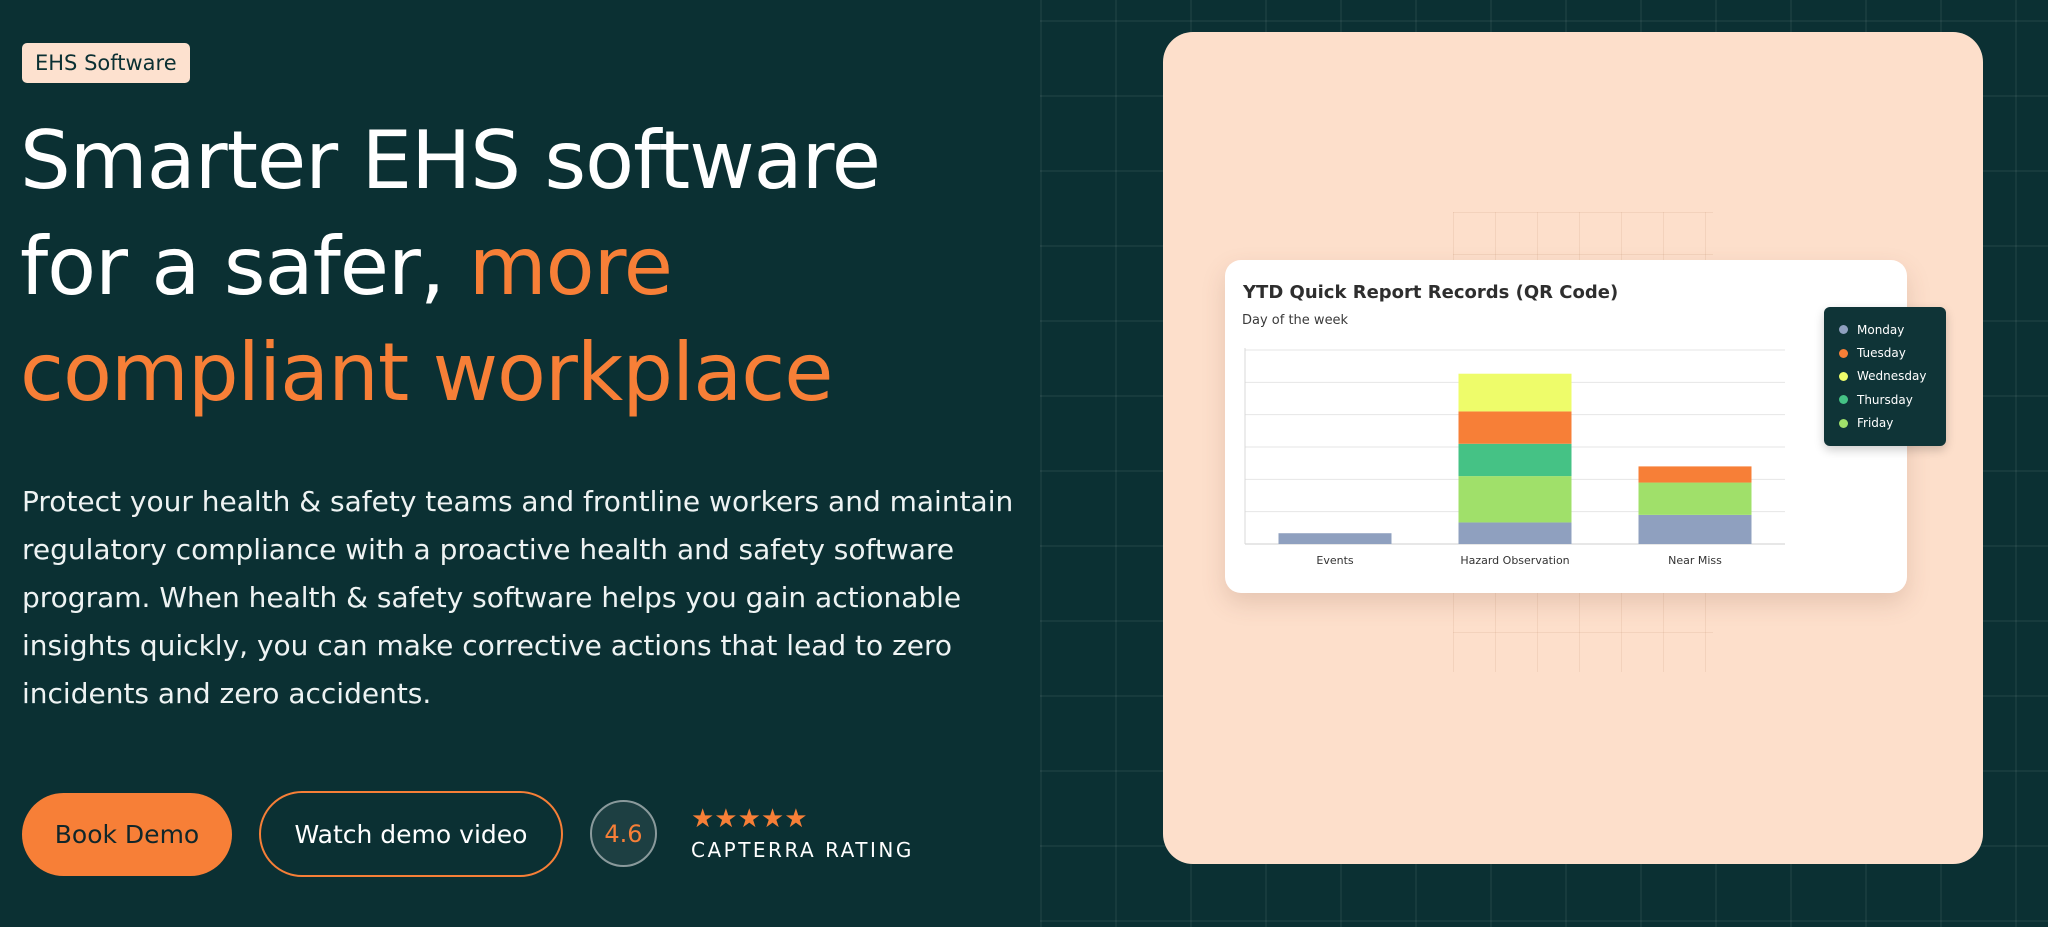 The height and width of the screenshot is (927, 2048). What do you see at coordinates (1695, 498) in the screenshot?
I see `bar-friday-near-miss` at bounding box center [1695, 498].